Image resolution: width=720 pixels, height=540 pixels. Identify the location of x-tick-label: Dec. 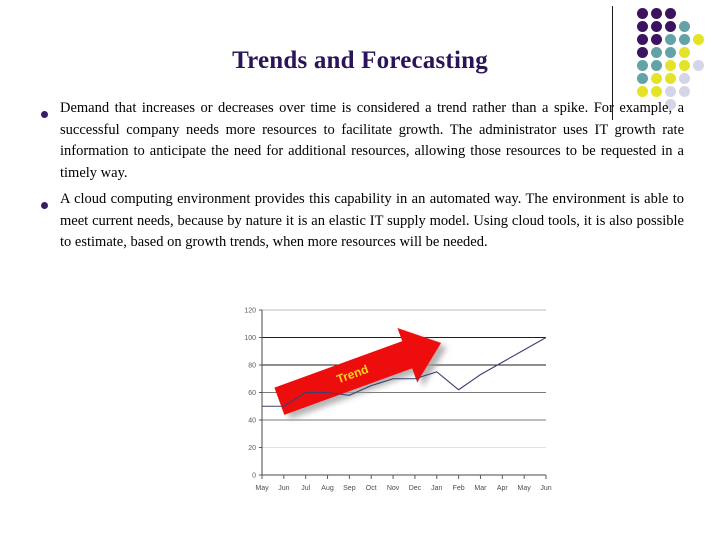
(415, 488).